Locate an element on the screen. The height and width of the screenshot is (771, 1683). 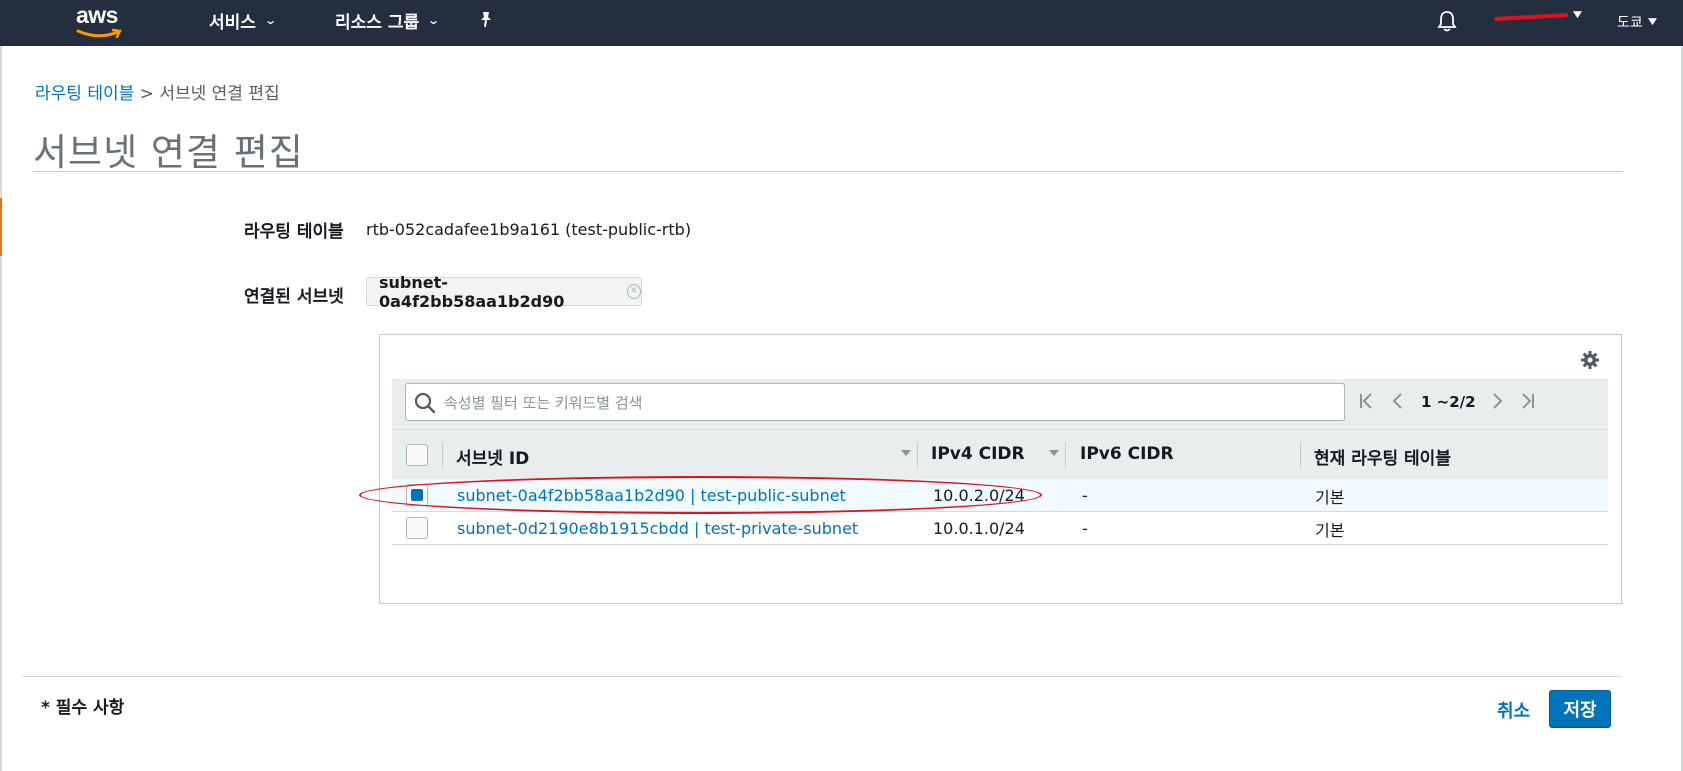
column-header-ipv4-cidr: IPv4 CIDR is located at coordinates (978, 454).